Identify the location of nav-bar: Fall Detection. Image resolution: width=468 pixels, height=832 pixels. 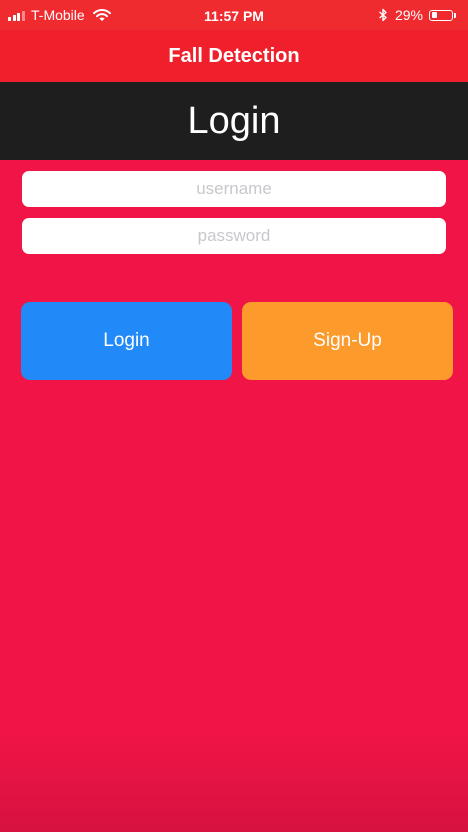
(234, 56).